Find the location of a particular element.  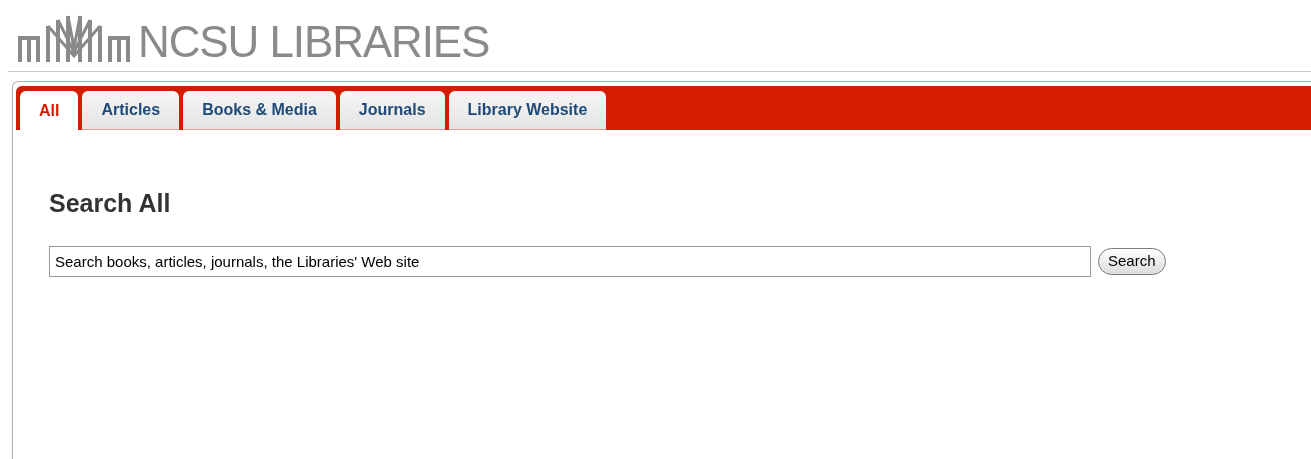

search-heading: Search All is located at coordinates (110, 203).